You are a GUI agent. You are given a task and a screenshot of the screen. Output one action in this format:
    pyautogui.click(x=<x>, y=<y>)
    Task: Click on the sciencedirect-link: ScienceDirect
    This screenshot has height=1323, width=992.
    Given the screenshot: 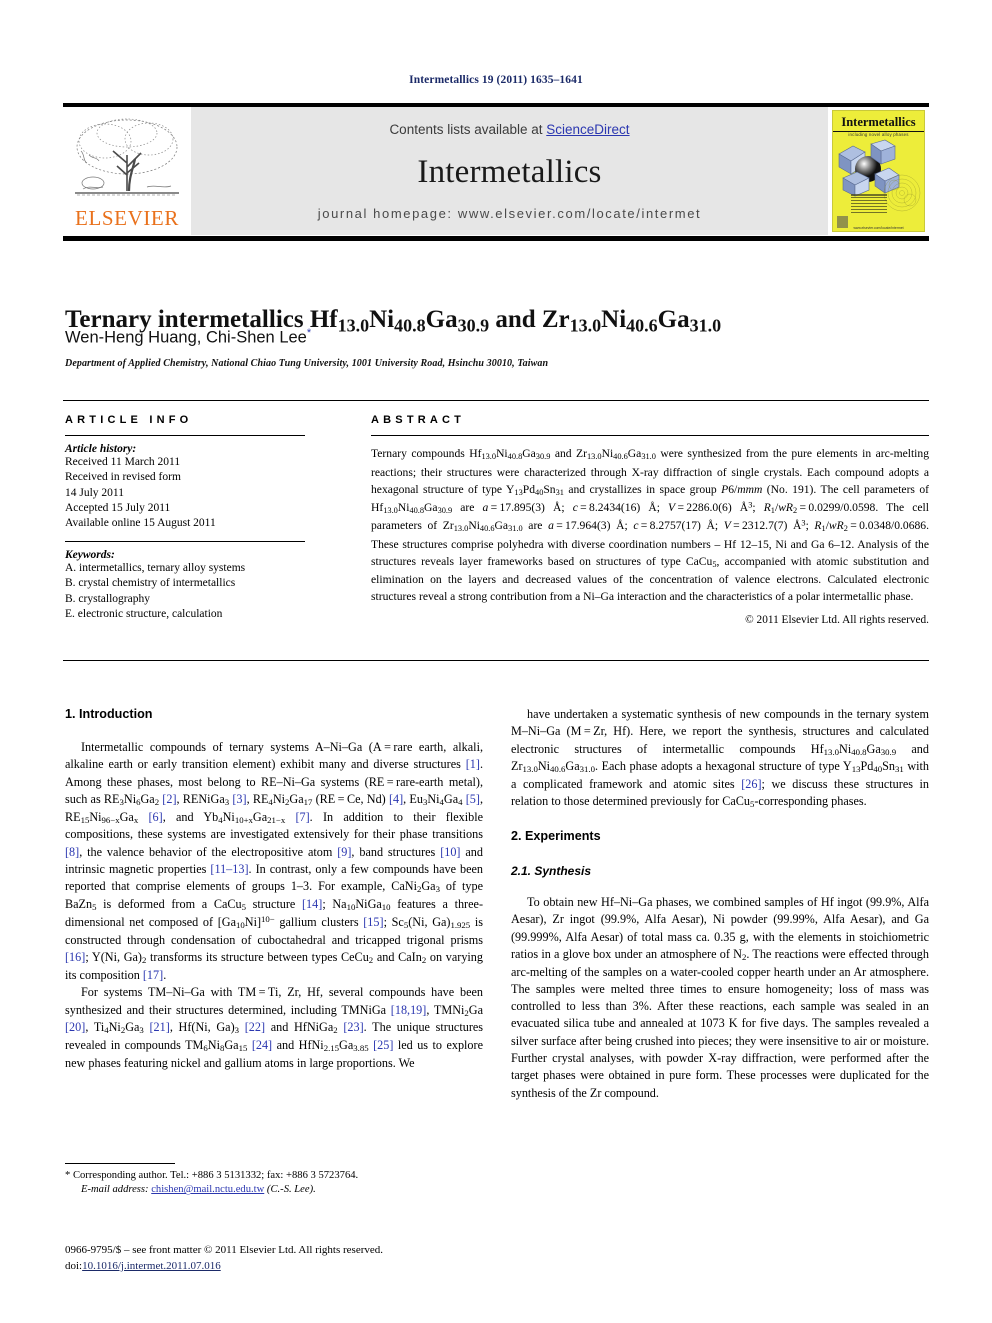 What is the action you would take?
    pyautogui.click(x=587, y=129)
    